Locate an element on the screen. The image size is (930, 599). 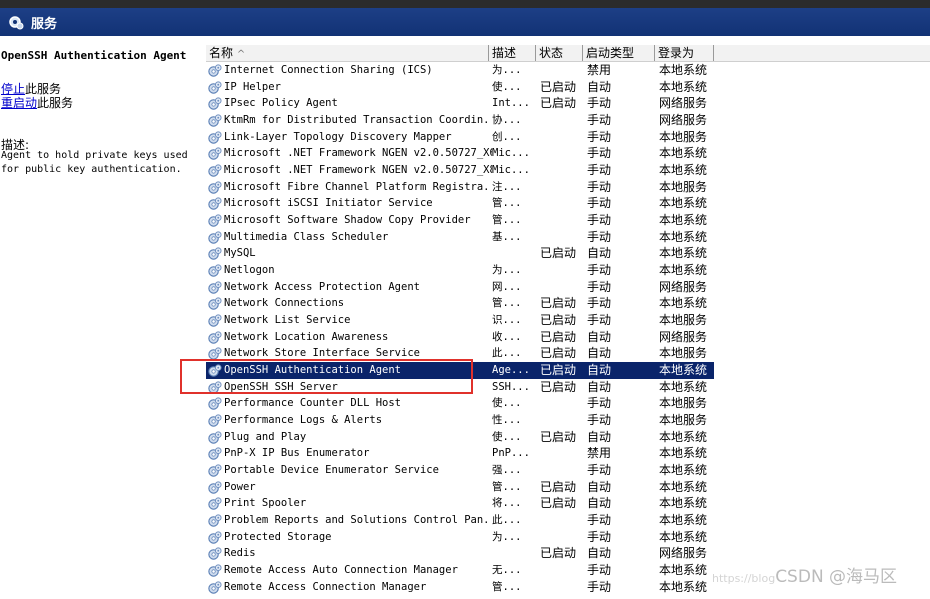
service-name: Redis is located at coordinates (240, 553).